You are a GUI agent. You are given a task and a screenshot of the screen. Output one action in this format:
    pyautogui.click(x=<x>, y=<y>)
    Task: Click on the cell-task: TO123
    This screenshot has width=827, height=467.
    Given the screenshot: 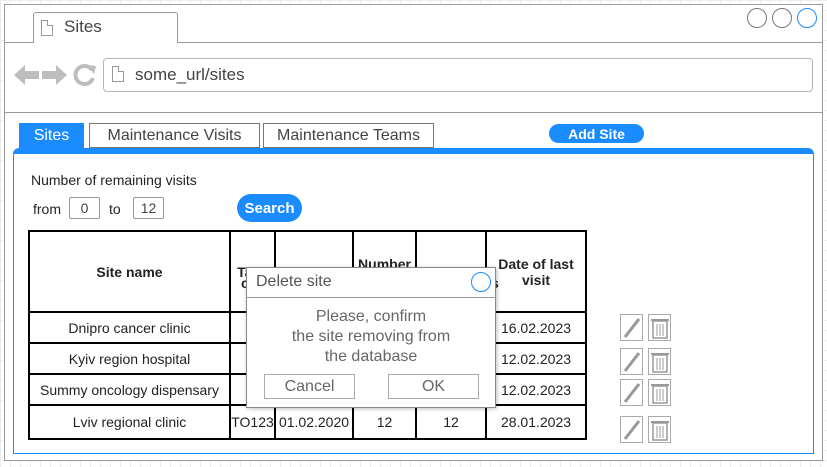 What is the action you would take?
    pyautogui.click(x=252, y=422)
    